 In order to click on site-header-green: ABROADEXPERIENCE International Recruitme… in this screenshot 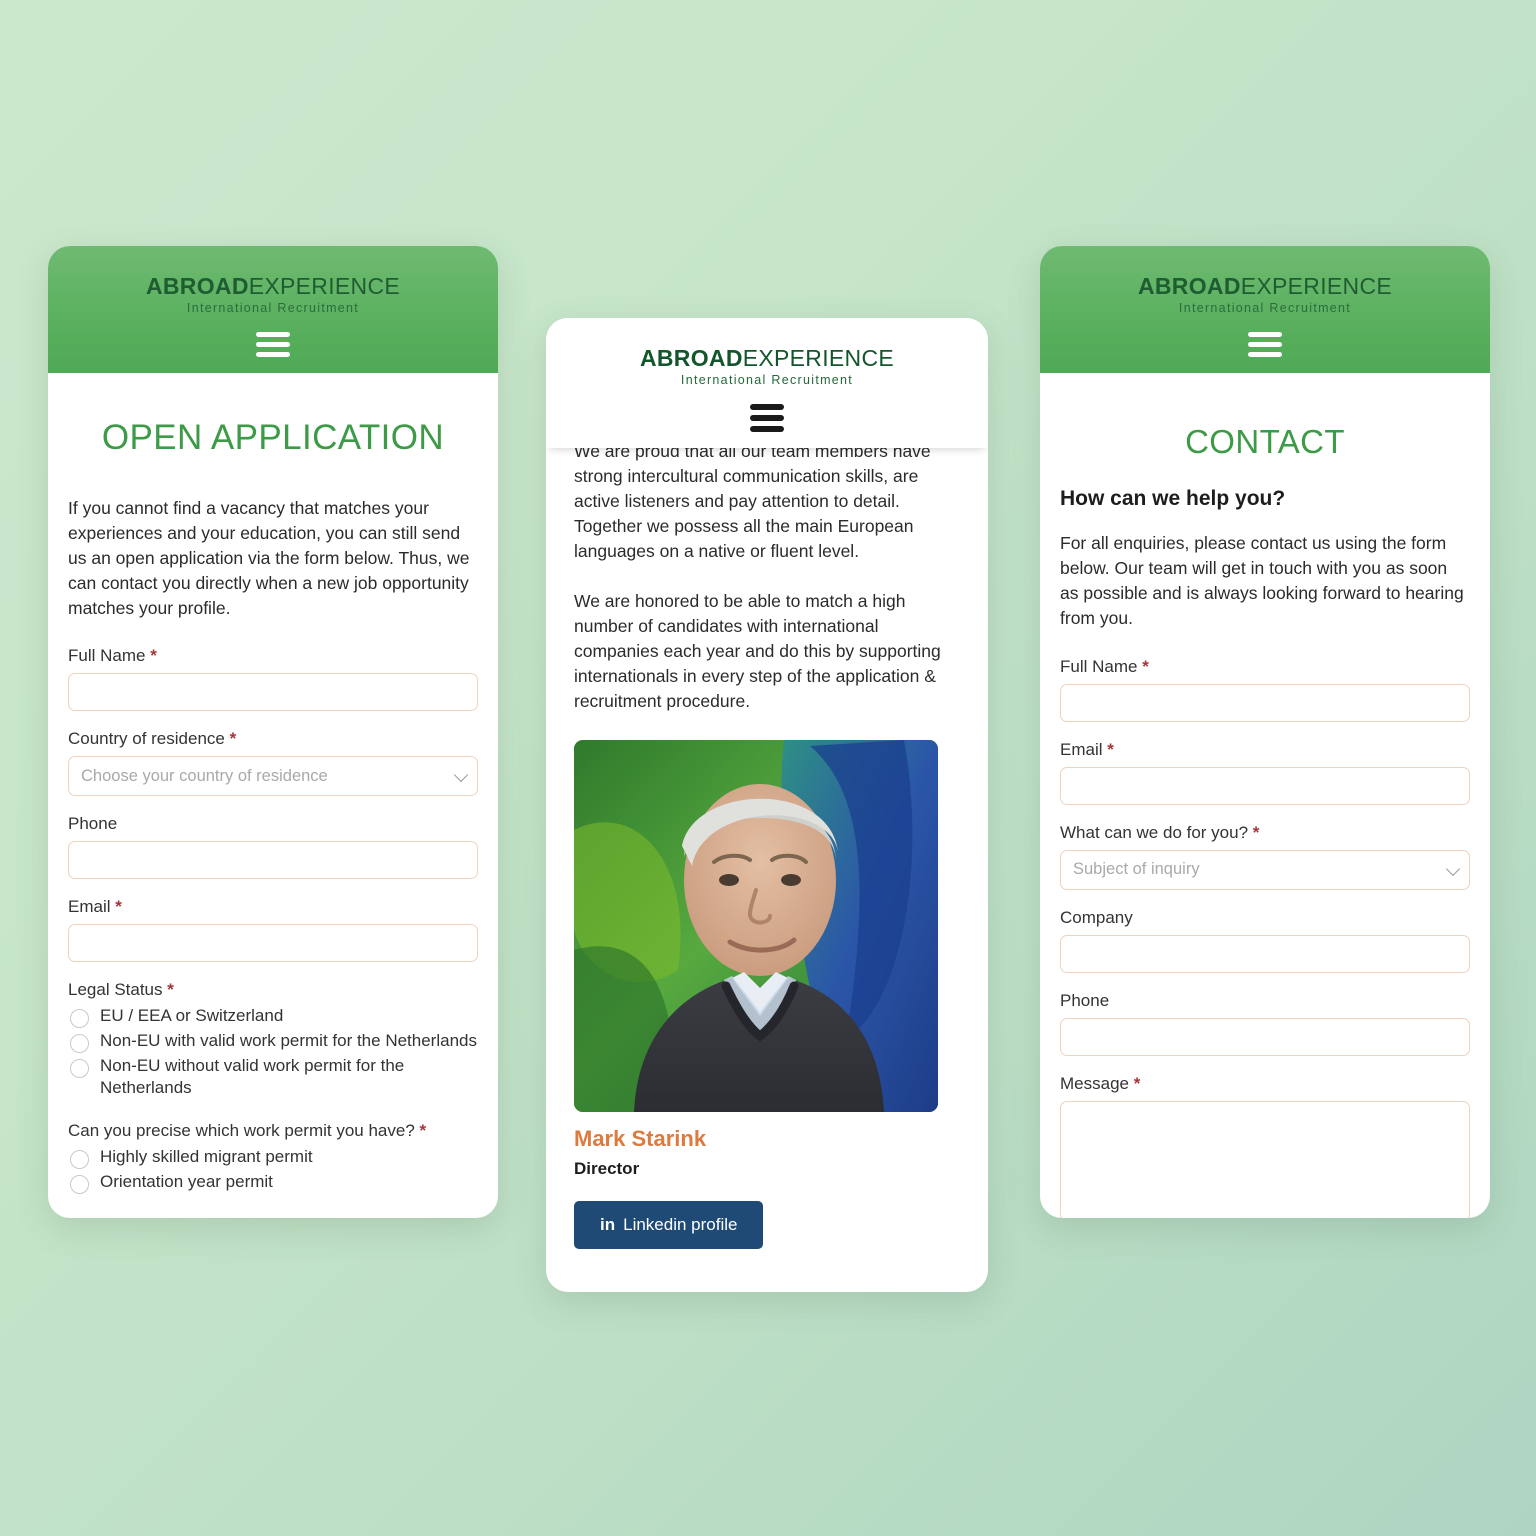, I will do `click(273, 310)`.